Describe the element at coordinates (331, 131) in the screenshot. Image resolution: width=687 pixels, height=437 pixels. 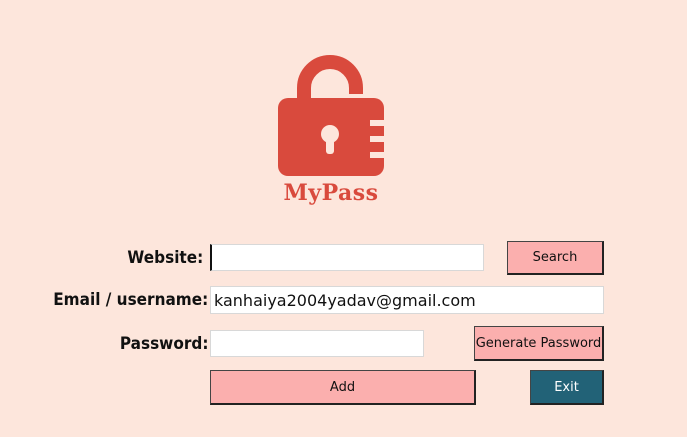
I see `mypass-logo: MyPass` at that location.